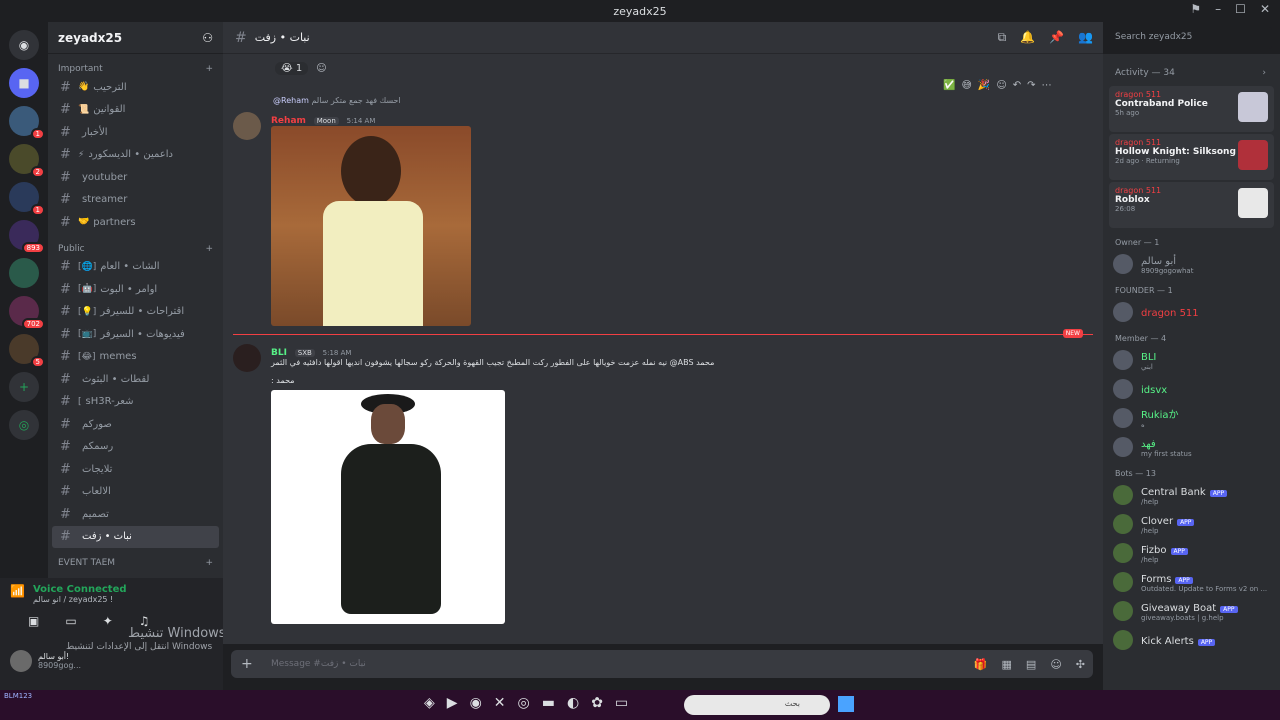  What do you see at coordinates (135, 177) in the screenshot?
I see `channel-item: # youtuber` at bounding box center [135, 177].